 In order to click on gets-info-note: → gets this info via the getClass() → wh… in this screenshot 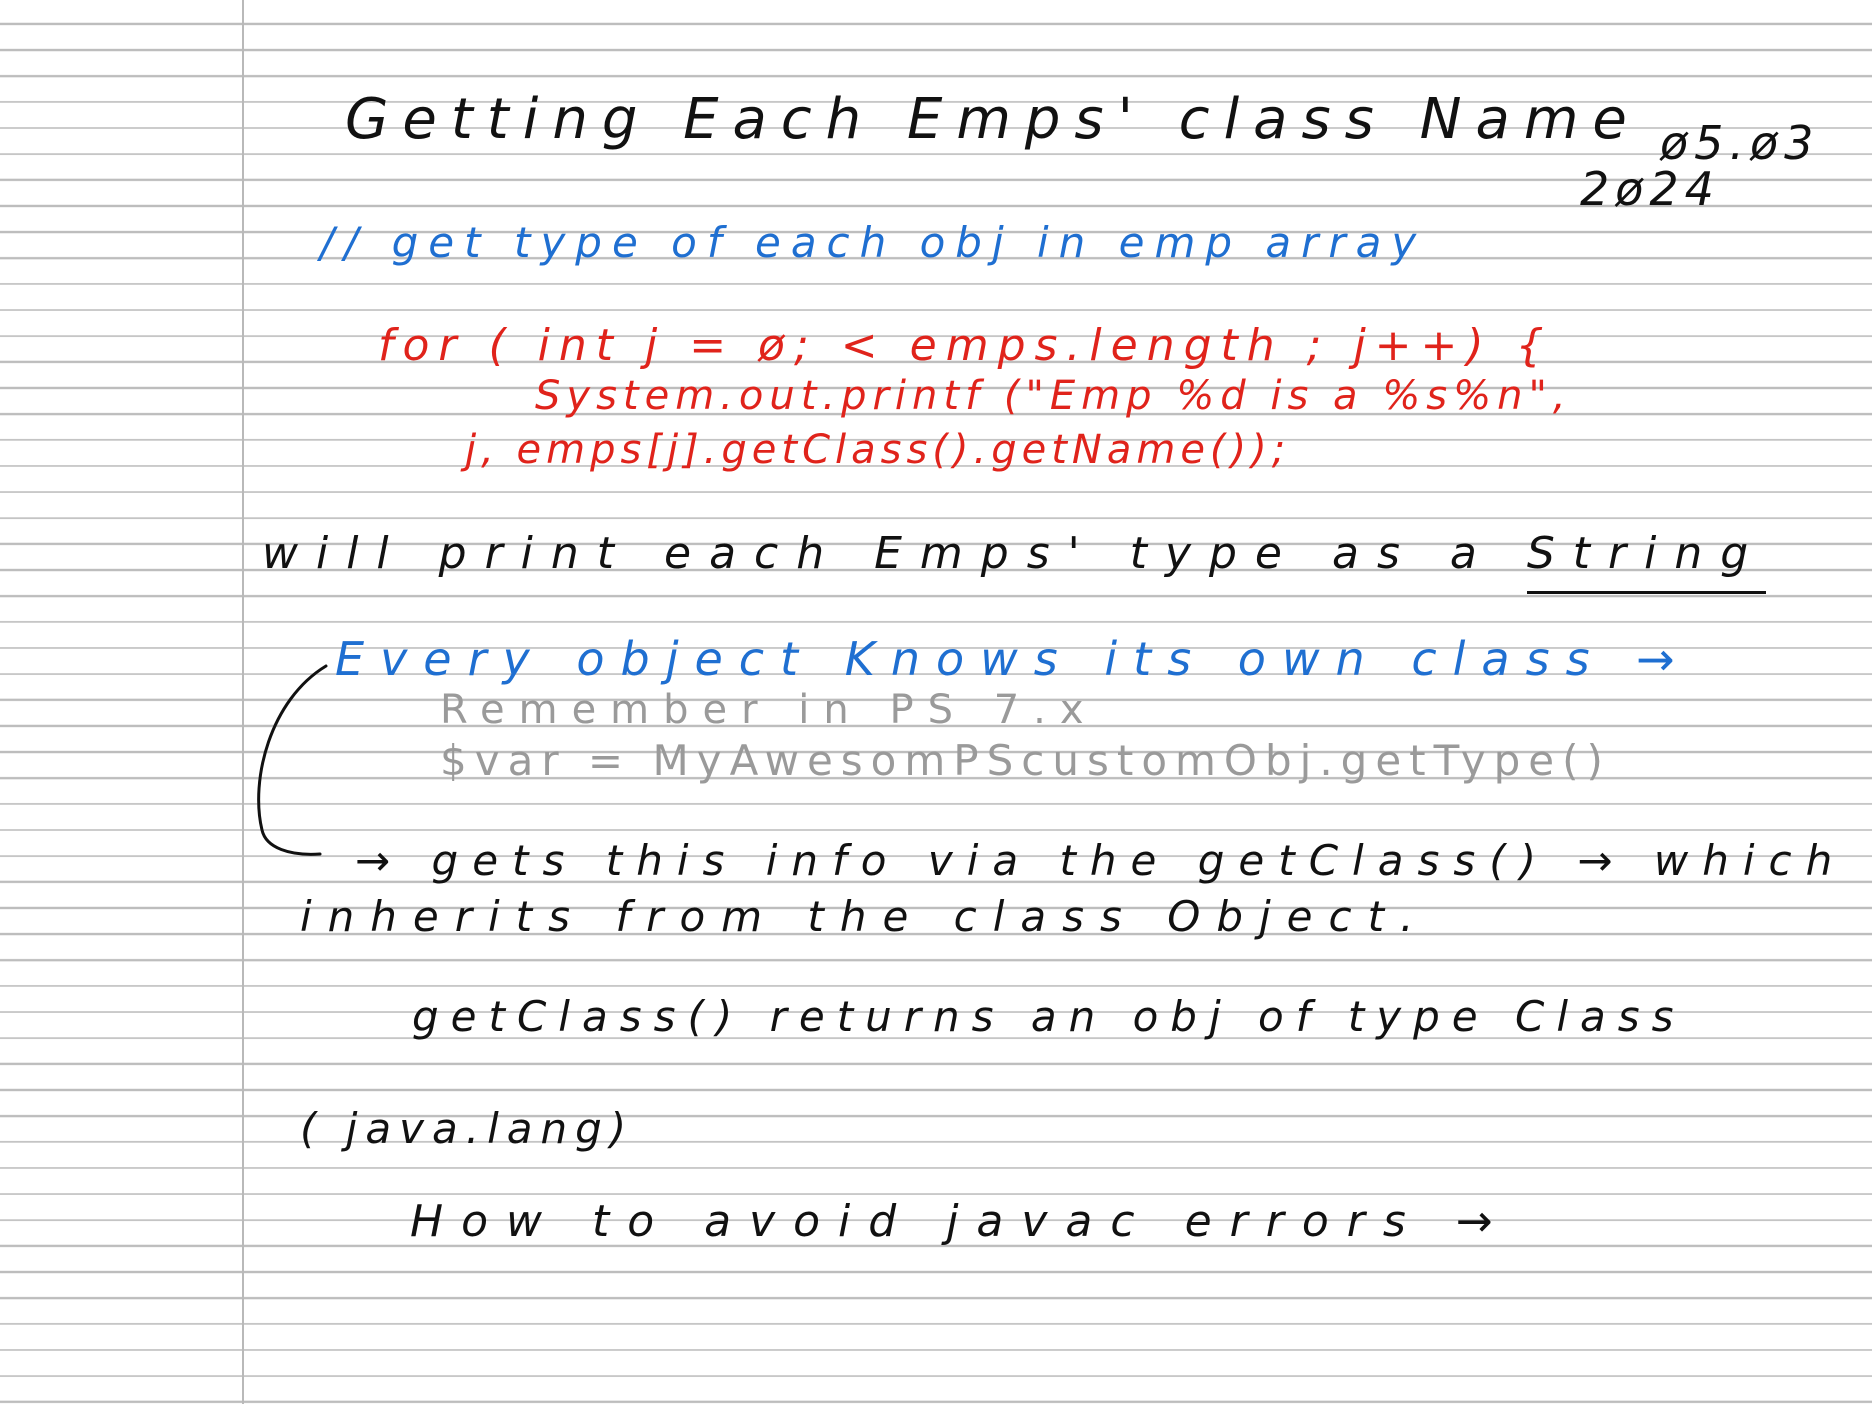, I will do `click(1101, 860)`.